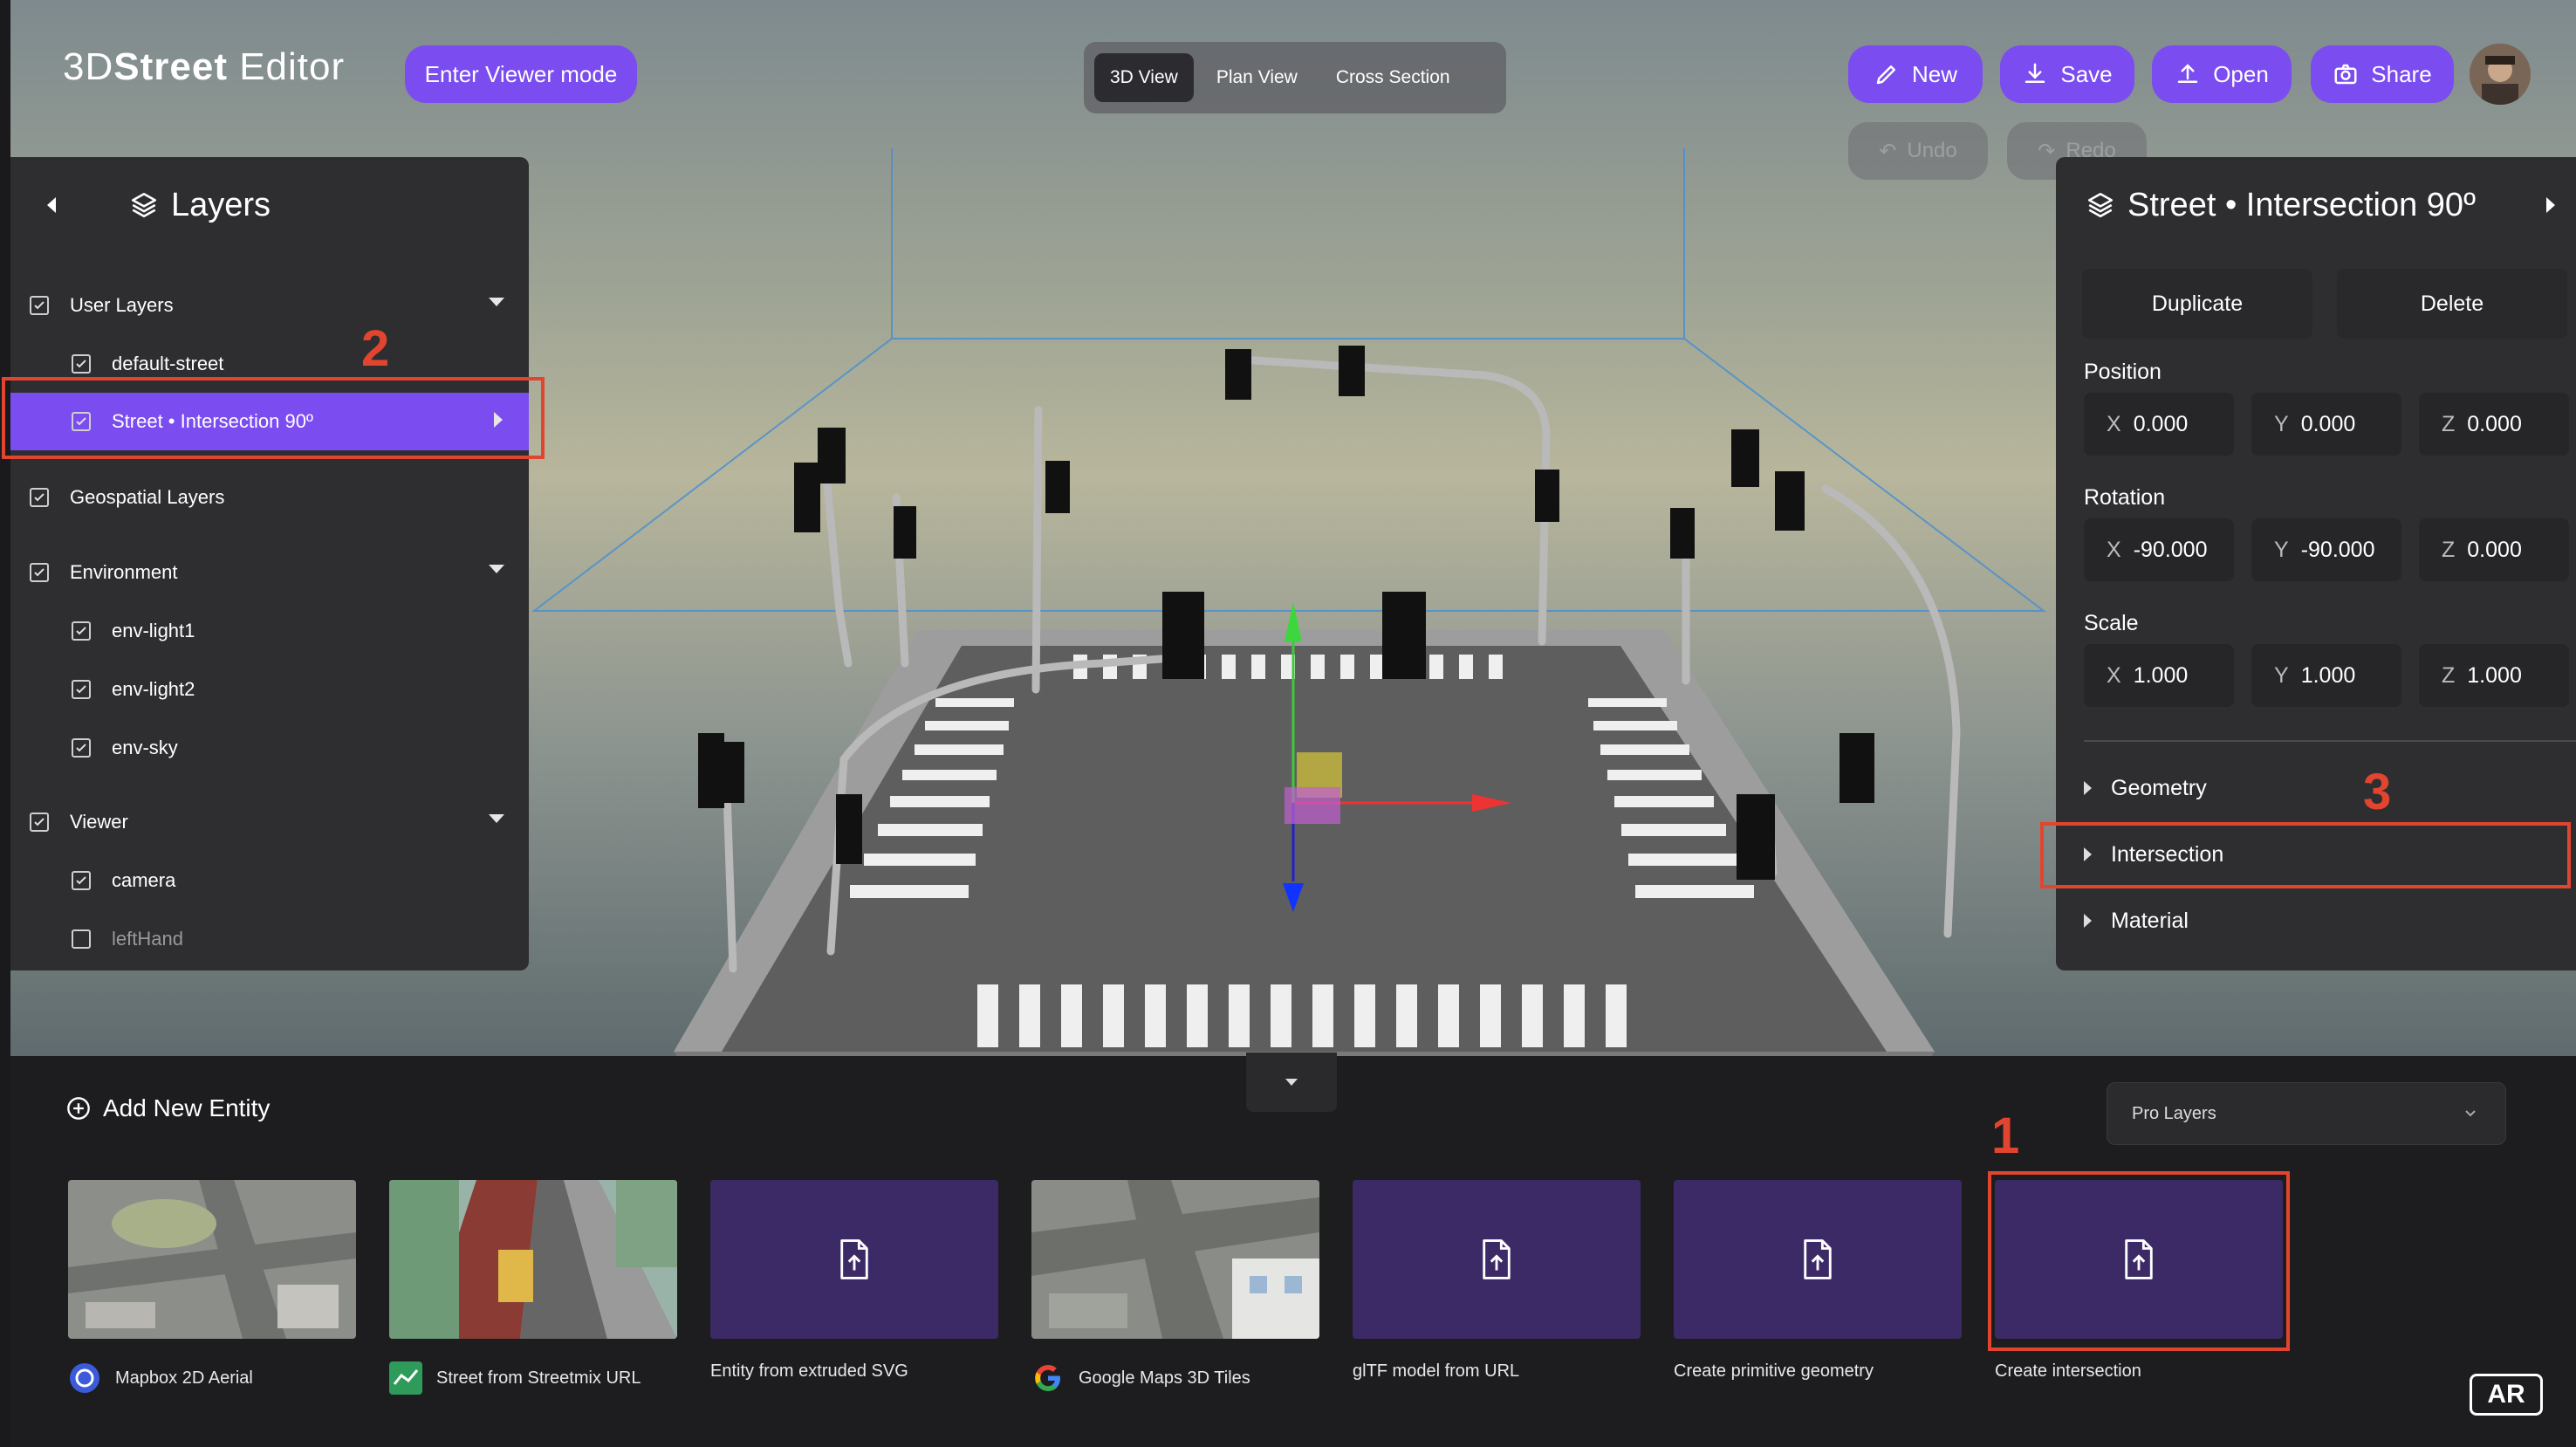 The image size is (2576, 1447). Describe the element at coordinates (2494, 424) in the screenshot. I see `position-z-field: Z 0.000` at that location.